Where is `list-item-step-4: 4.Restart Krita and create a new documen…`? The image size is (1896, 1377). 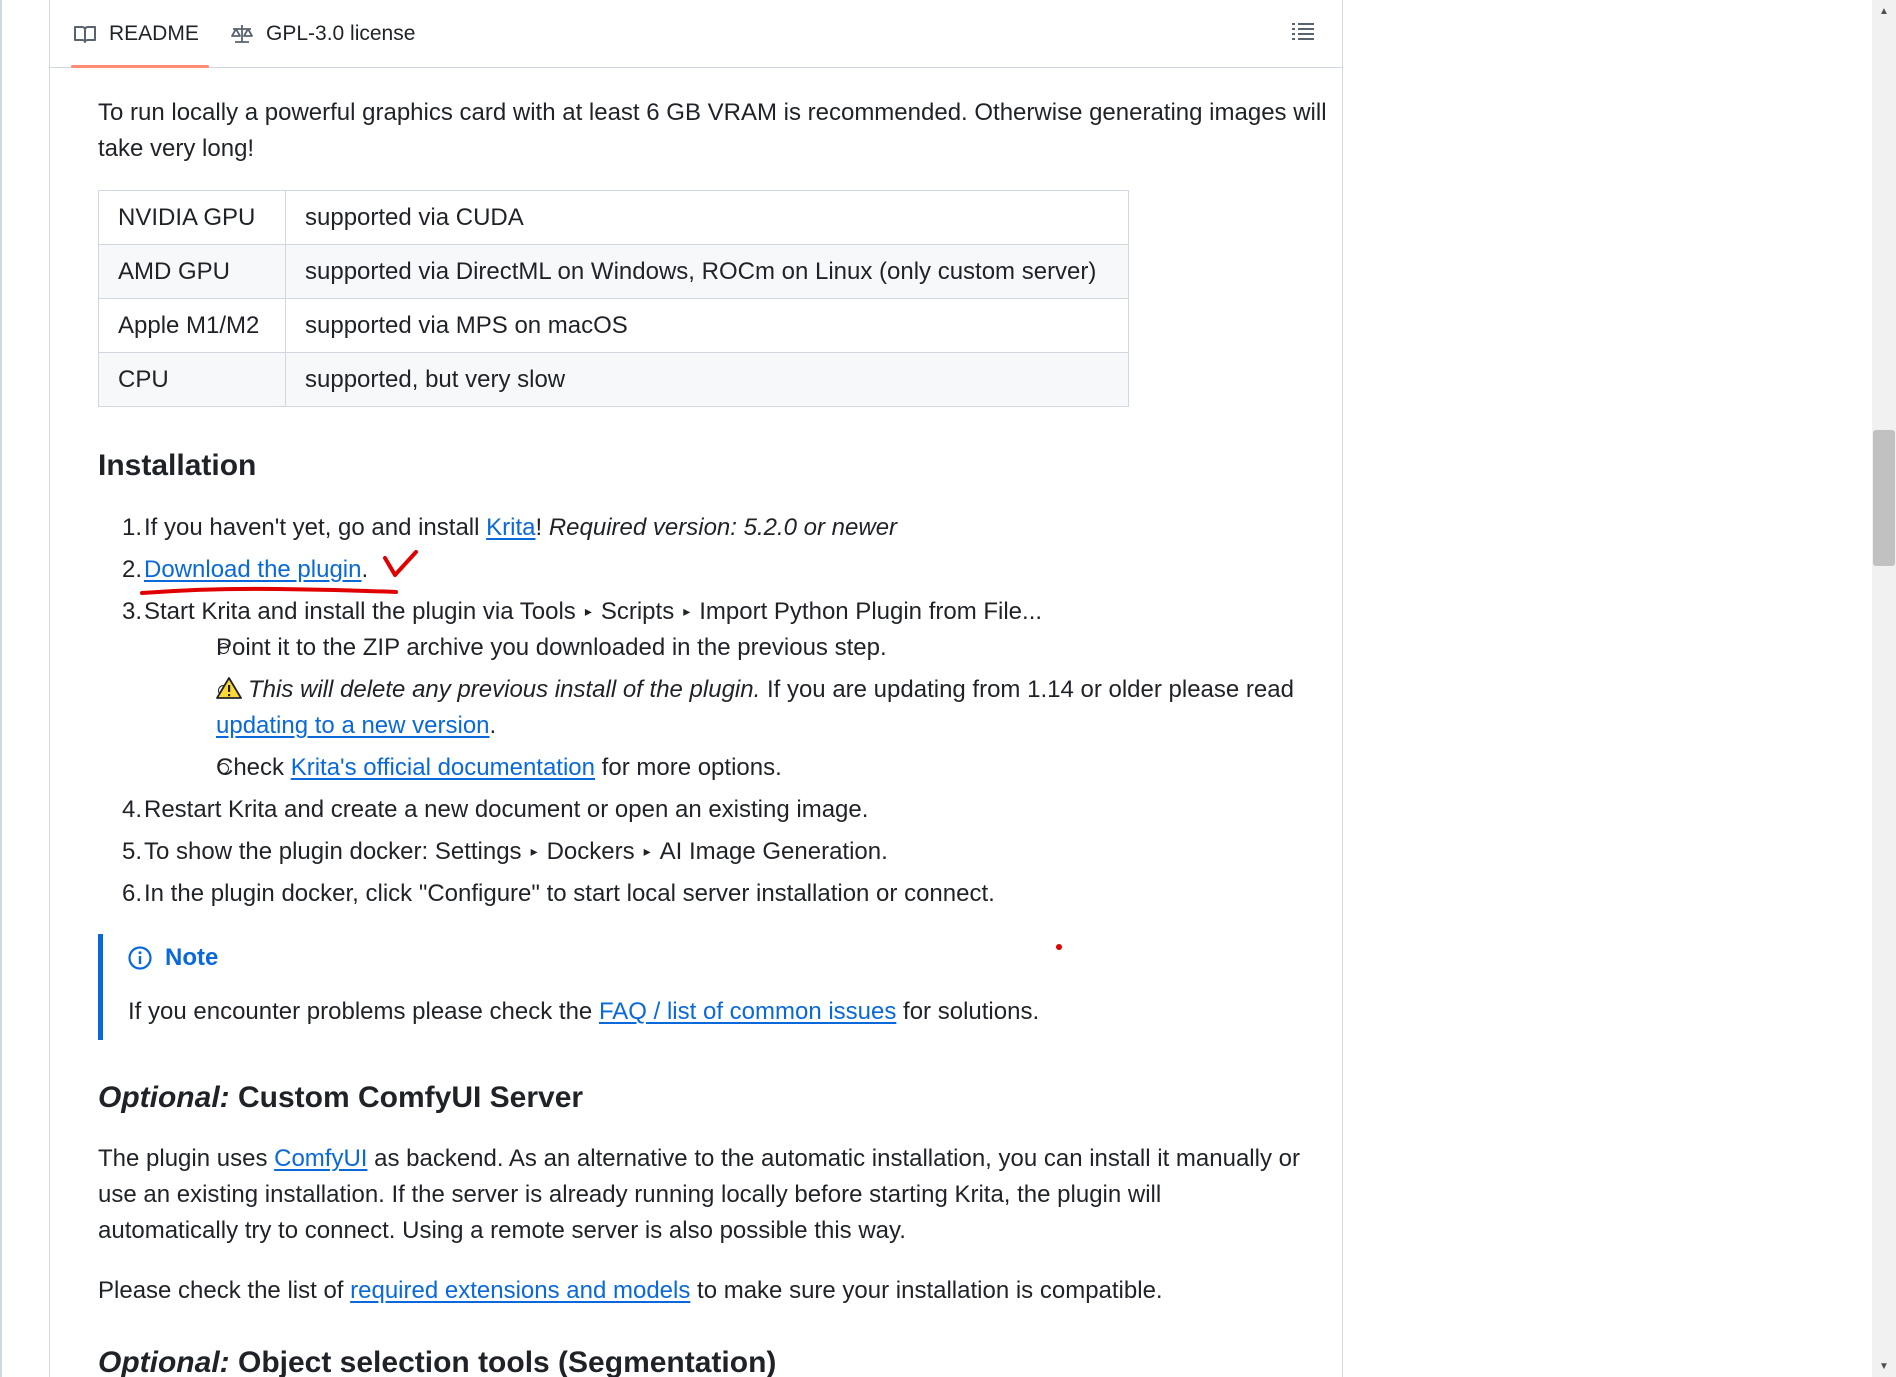 list-item-step-4: 4.Restart Krita and create a new documen… is located at coordinates (495, 809).